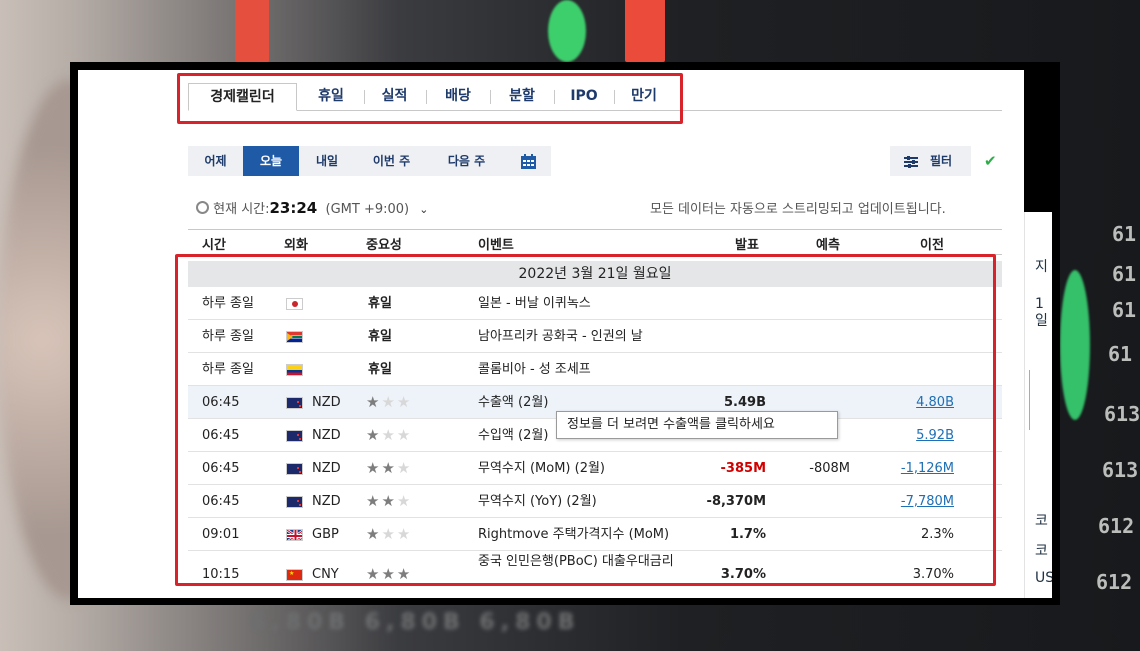 The height and width of the screenshot is (651, 1140). I want to click on side-panel: 지 1 일 코 코 US, so click(1038, 405).